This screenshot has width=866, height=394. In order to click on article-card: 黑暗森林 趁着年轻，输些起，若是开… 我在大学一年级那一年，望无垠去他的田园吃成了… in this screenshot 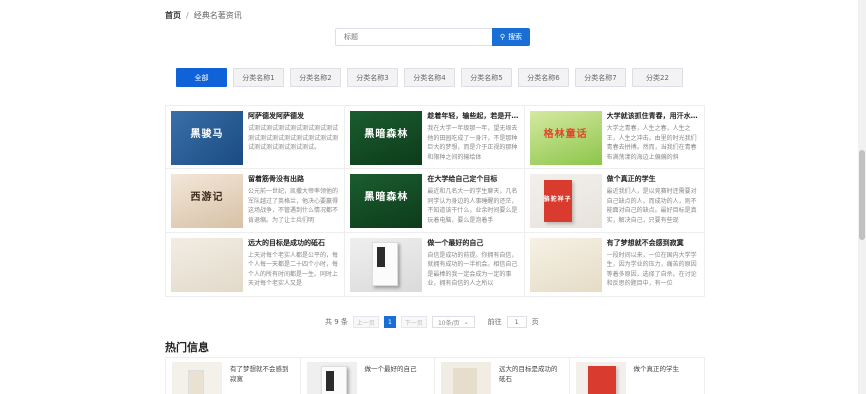, I will do `click(435, 138)`.